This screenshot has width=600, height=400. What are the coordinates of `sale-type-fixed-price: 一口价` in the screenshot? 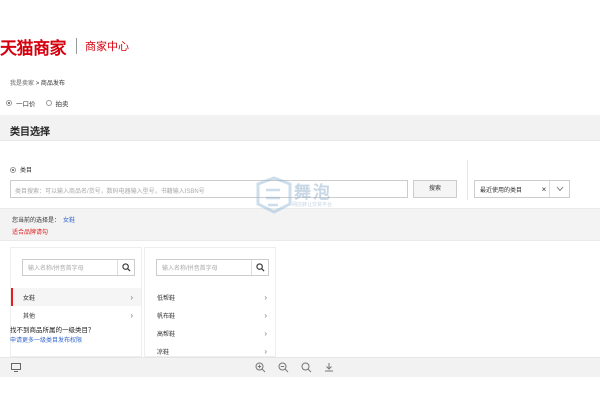 It's located at (21, 103).